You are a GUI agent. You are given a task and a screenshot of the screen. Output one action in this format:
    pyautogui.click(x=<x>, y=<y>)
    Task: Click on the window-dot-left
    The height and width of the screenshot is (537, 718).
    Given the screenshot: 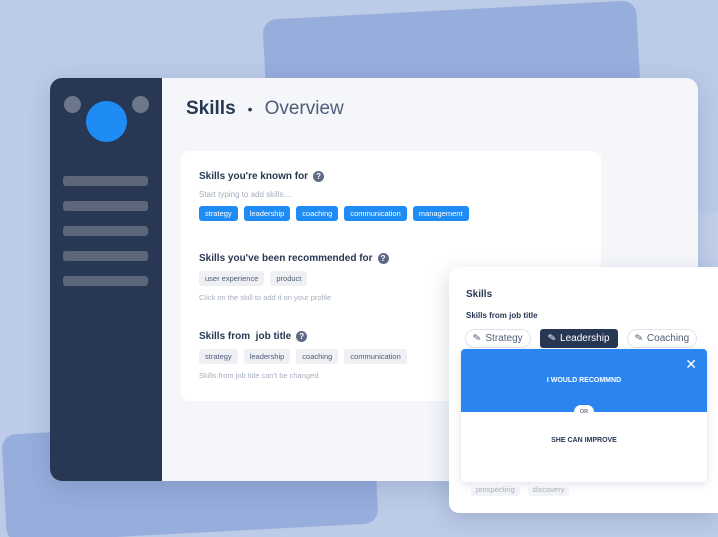 What is the action you would take?
    pyautogui.click(x=72, y=104)
    